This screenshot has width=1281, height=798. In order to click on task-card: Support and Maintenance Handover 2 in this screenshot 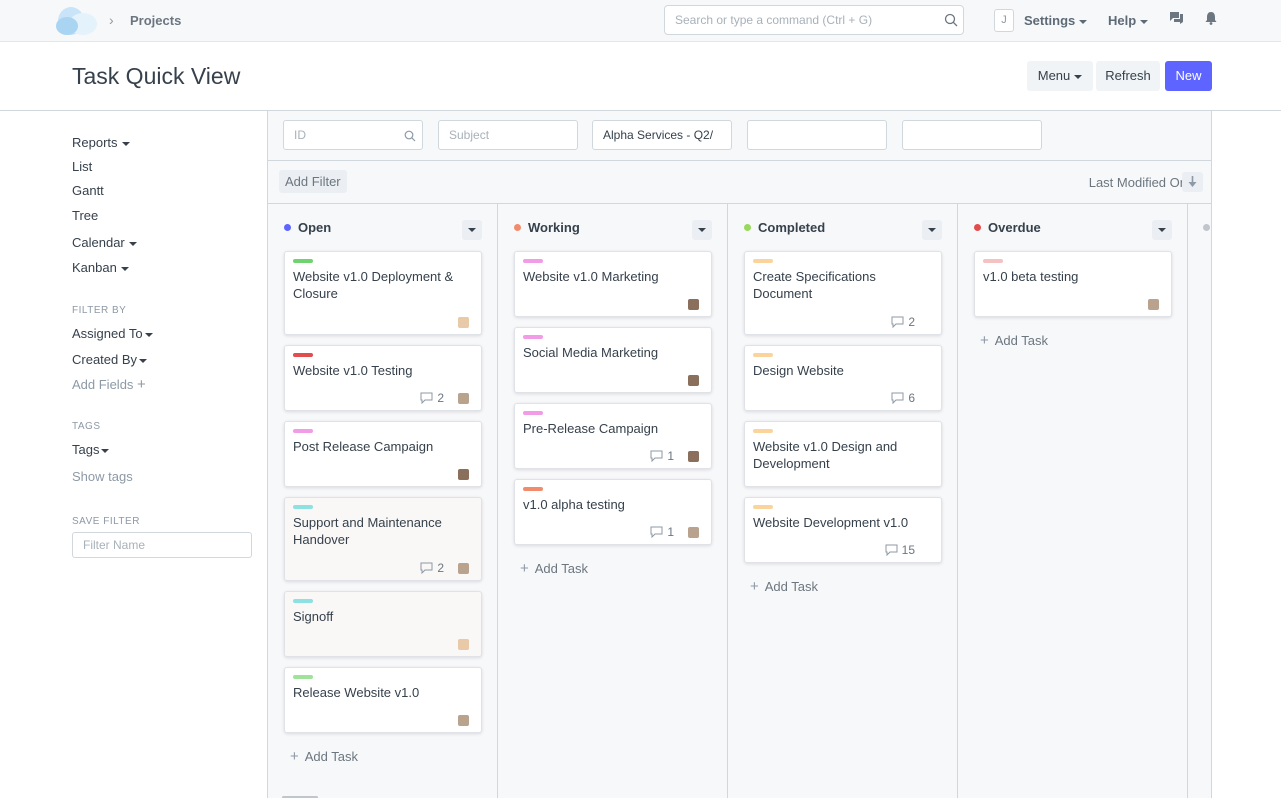, I will do `click(383, 539)`.